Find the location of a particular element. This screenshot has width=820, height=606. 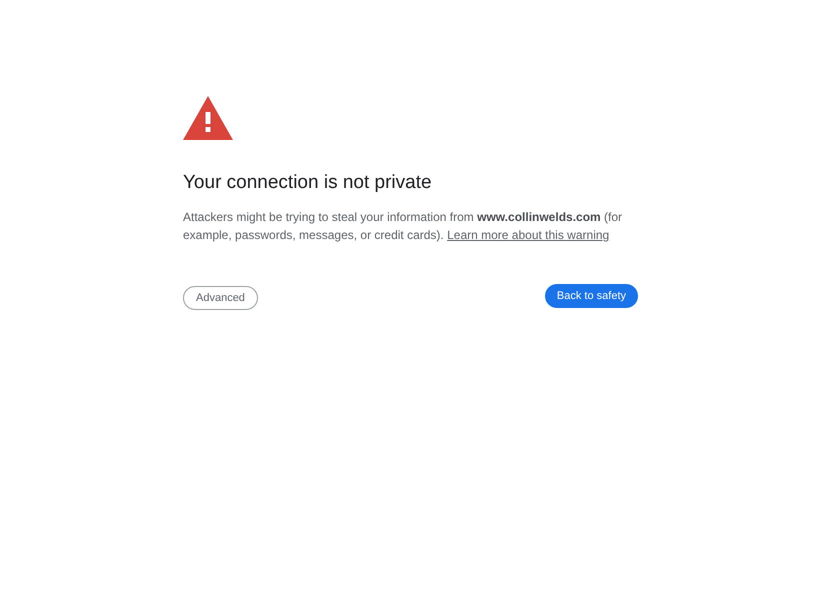

back-button: Back to safety is located at coordinates (591, 296).